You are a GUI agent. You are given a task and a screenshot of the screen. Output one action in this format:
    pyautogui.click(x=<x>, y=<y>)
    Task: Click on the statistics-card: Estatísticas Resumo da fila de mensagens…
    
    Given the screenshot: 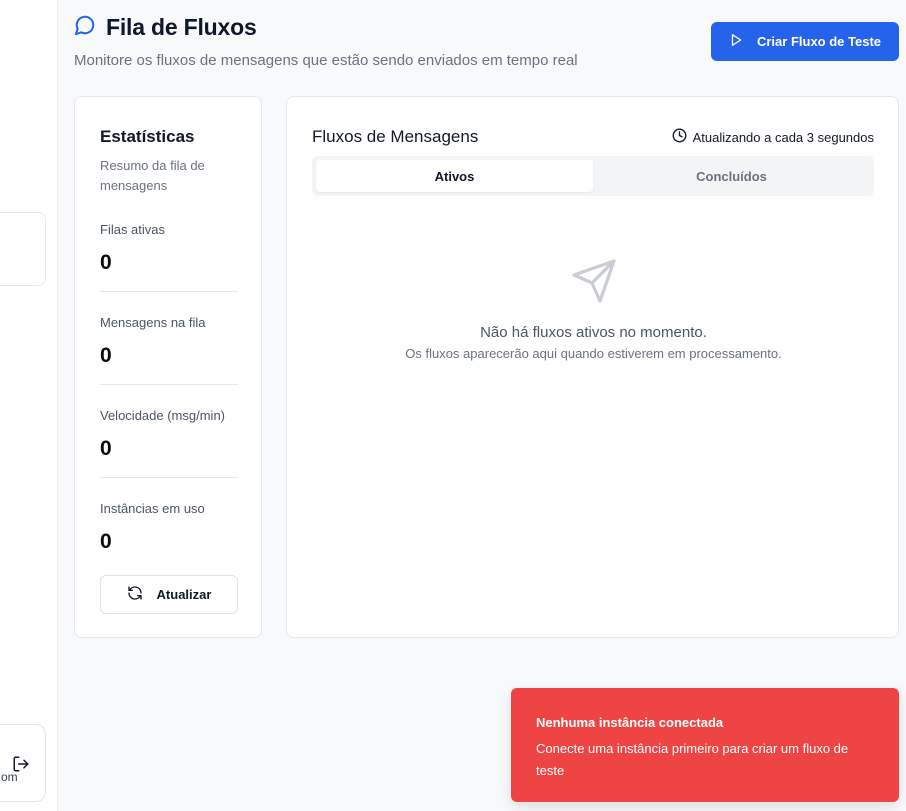 What is the action you would take?
    pyautogui.click(x=168, y=367)
    